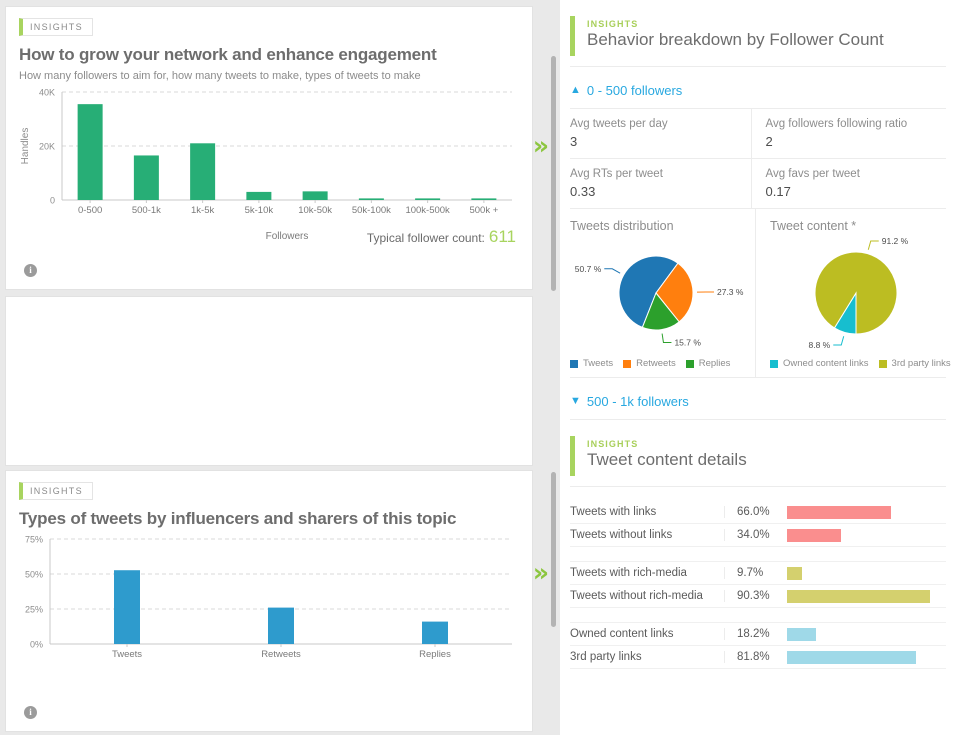  I want to click on legend-item: Tweets, so click(591, 363).